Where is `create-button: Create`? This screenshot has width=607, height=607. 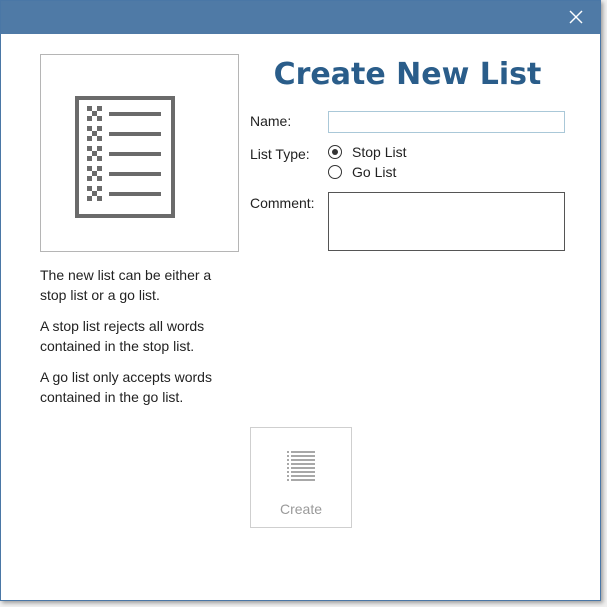 create-button: Create is located at coordinates (301, 477).